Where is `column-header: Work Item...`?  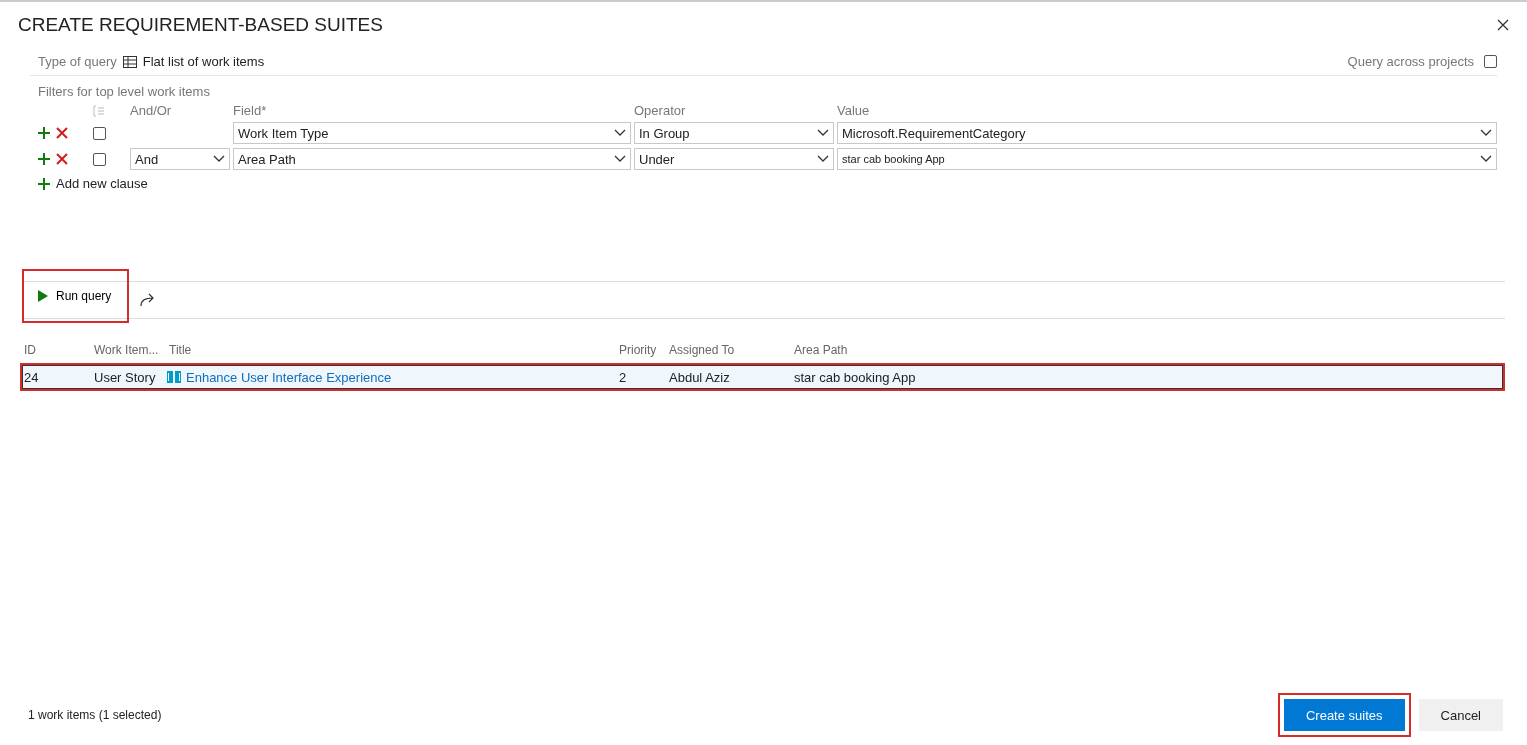
column-header: Work Item... is located at coordinates (126, 350).